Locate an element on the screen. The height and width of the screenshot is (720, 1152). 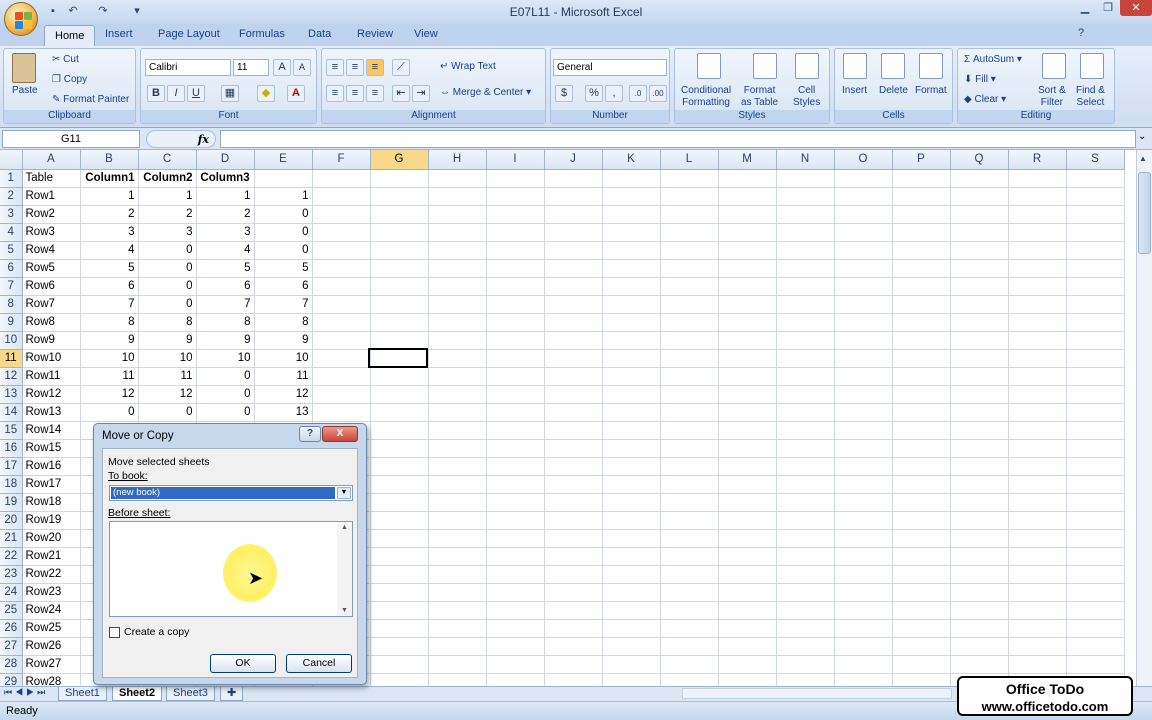
tab-formulas: Formulas is located at coordinates (262, 34).